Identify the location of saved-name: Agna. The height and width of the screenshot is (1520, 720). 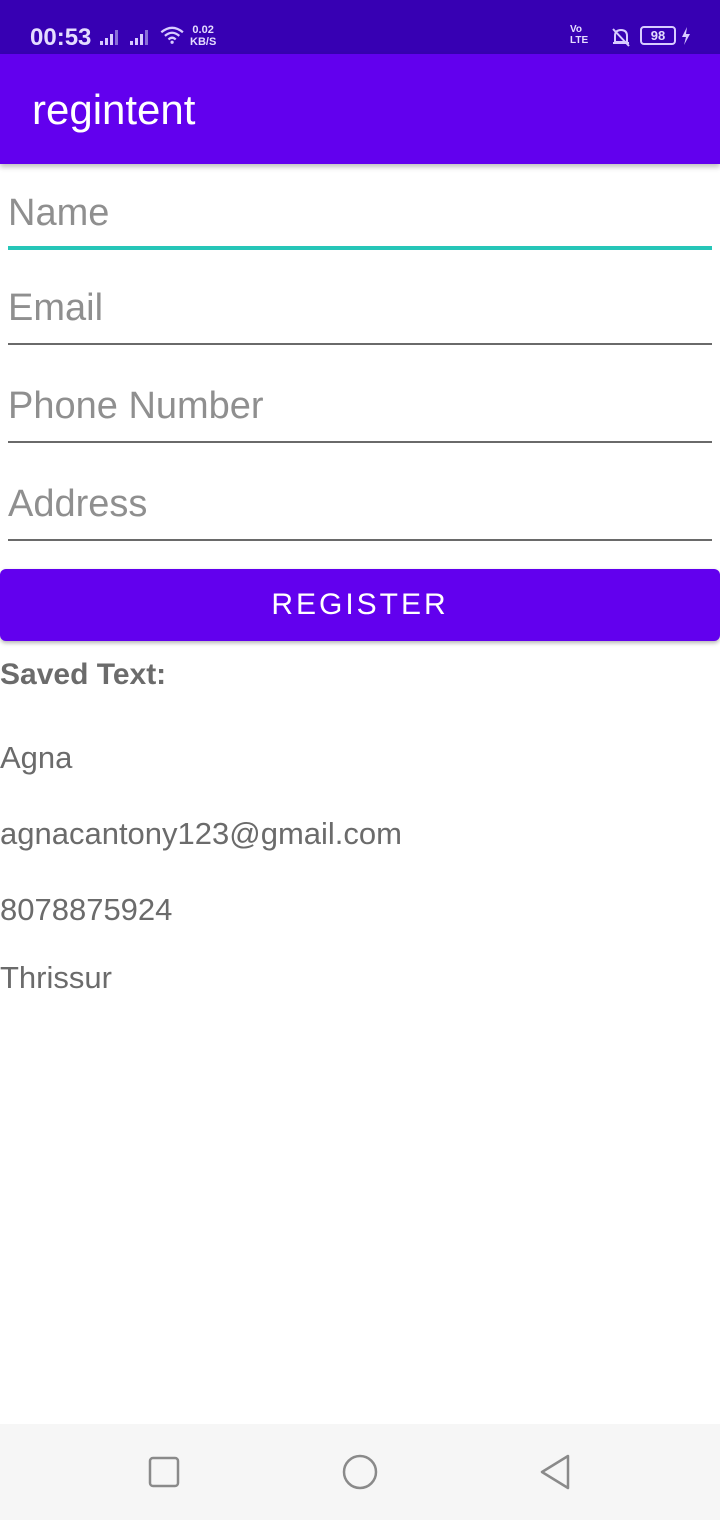
(36, 757).